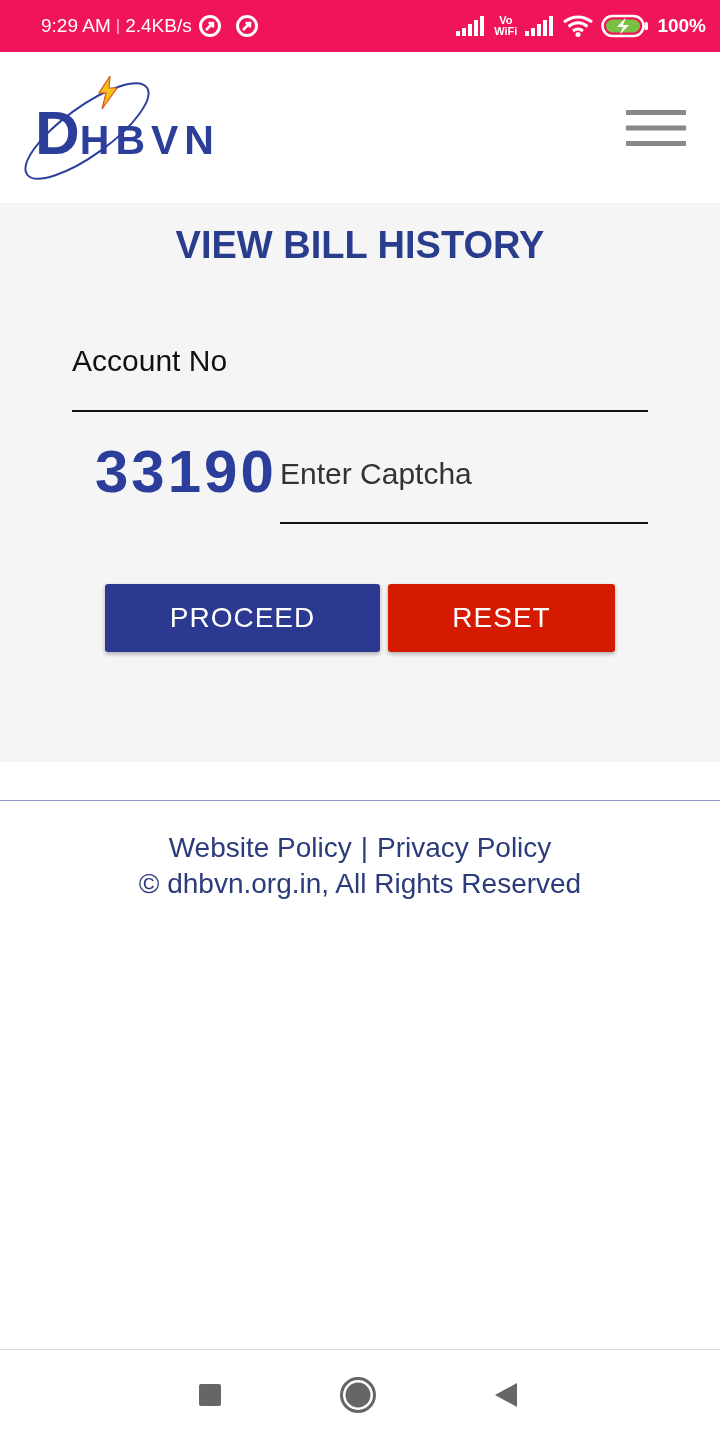  I want to click on captcha-field: Enter Captcha, so click(464, 488).